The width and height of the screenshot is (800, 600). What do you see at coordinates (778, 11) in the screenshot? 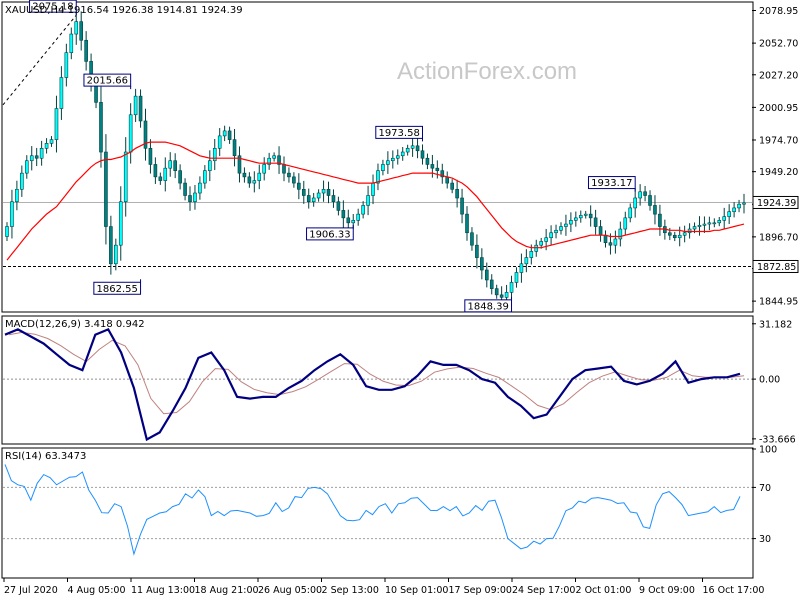
I see `price-tick-label: 2078.95` at bounding box center [778, 11].